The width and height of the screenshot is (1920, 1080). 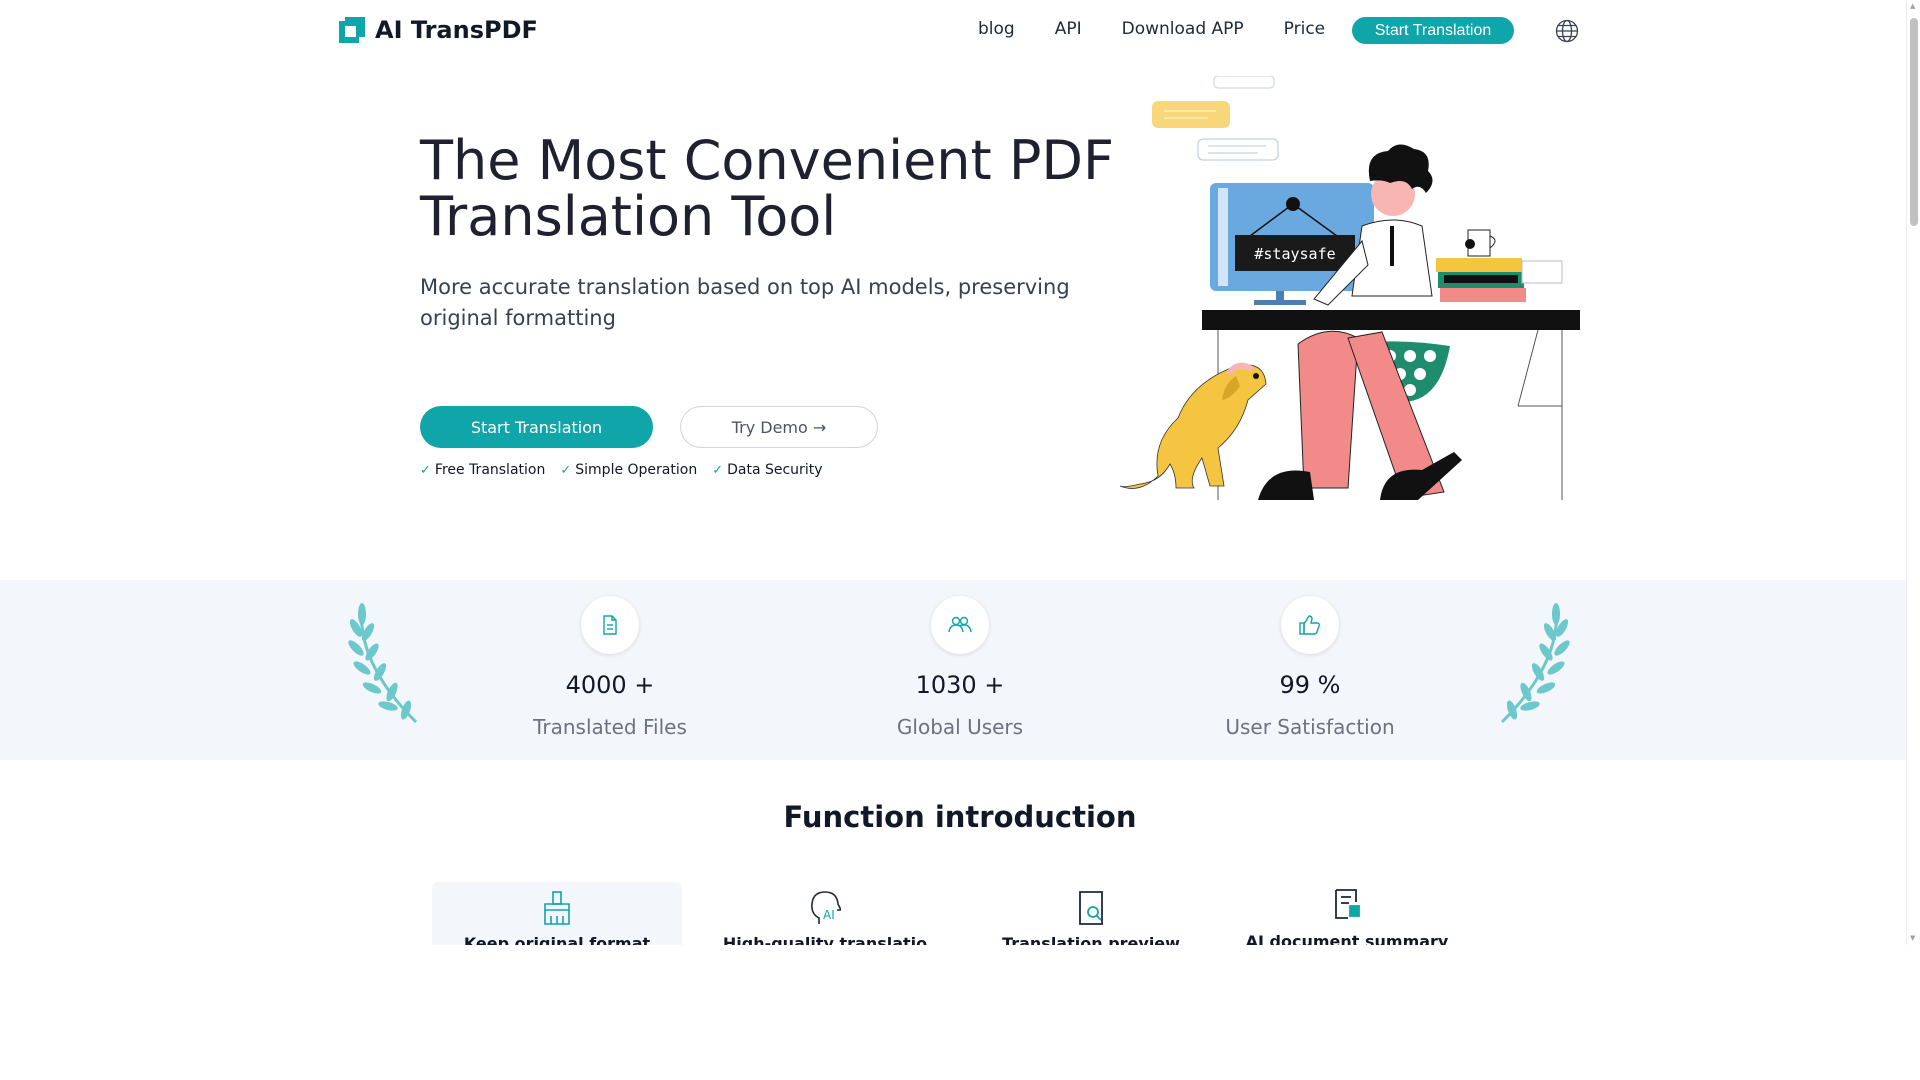 What do you see at coordinates (1294, 254) in the screenshot?
I see `illustration-sign-text: #staysafe` at bounding box center [1294, 254].